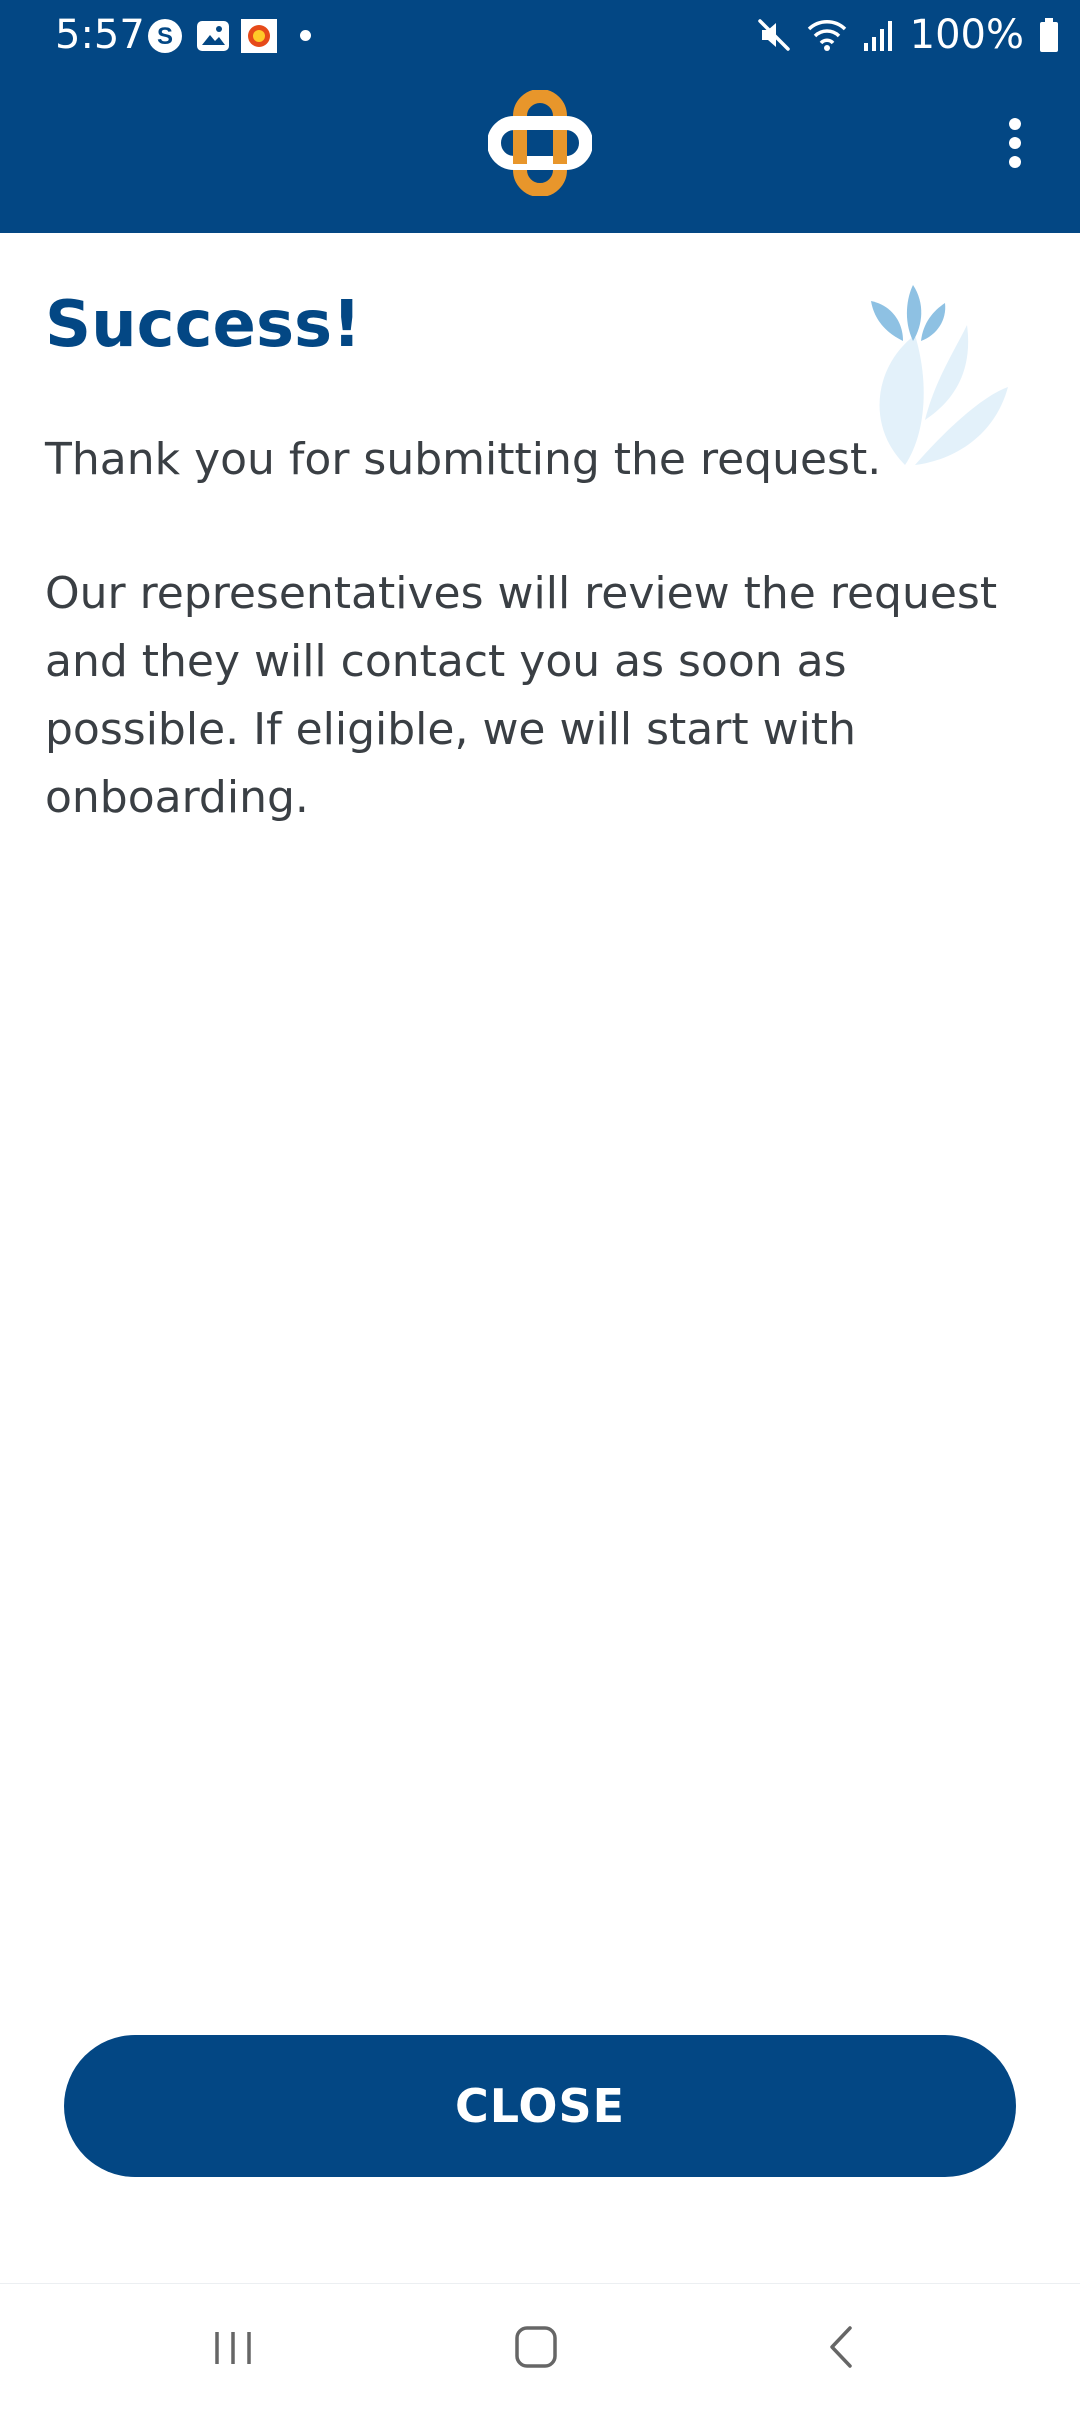 The height and width of the screenshot is (2409, 1080). I want to click on gallery-icon, so click(213, 36).